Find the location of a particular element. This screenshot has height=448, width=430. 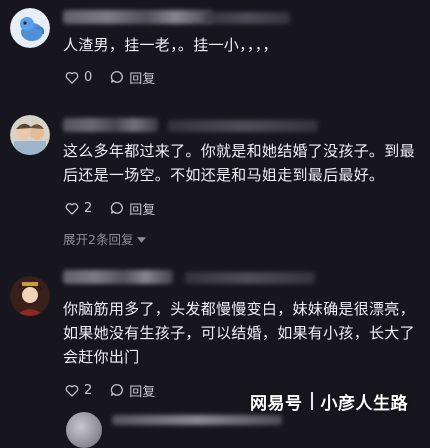

expand-replies-label: 展开2条回复 is located at coordinates (98, 239).